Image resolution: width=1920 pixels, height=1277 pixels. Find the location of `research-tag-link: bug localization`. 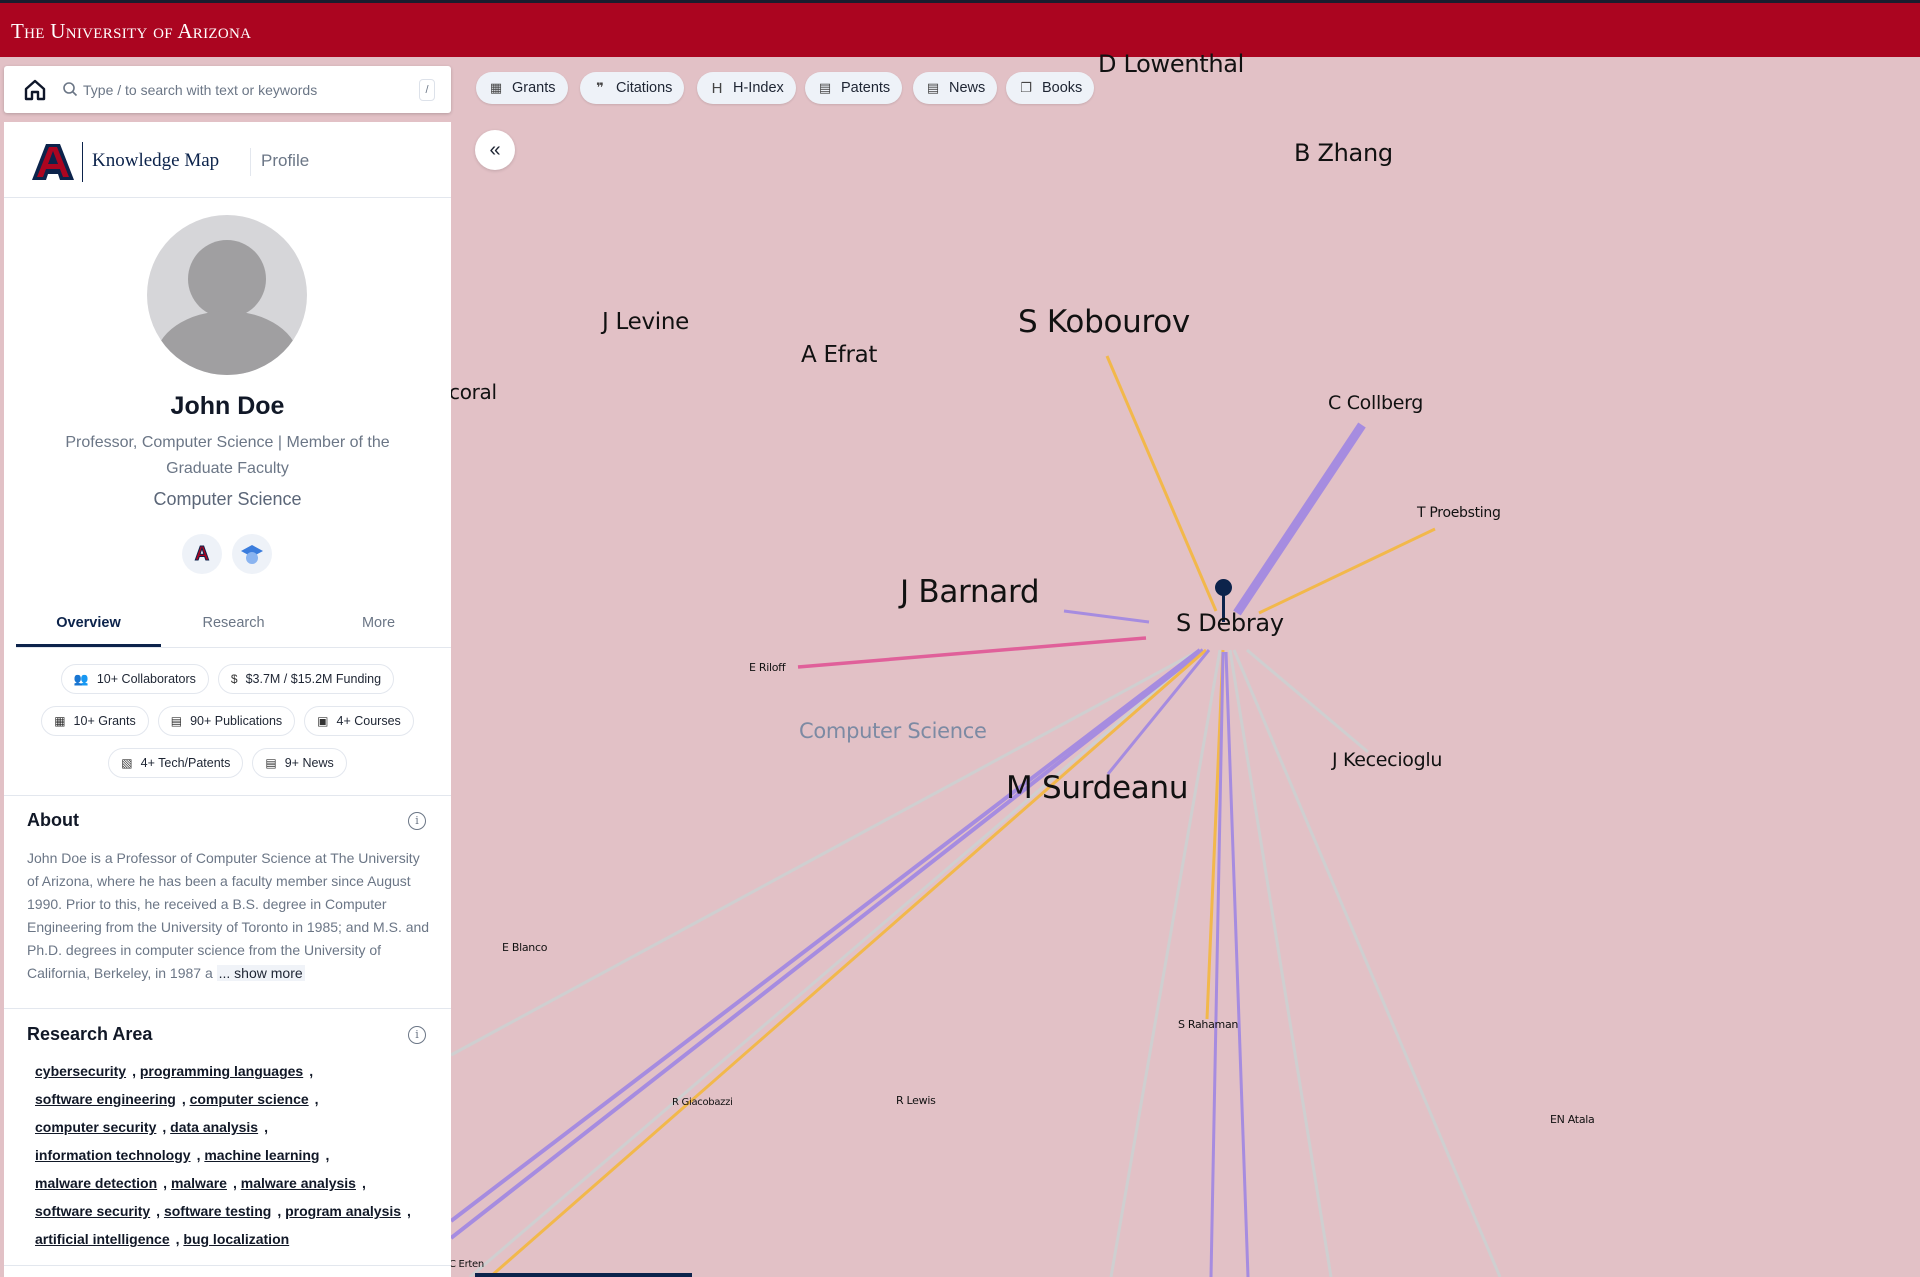

research-tag-link: bug localization is located at coordinates (236, 1239).